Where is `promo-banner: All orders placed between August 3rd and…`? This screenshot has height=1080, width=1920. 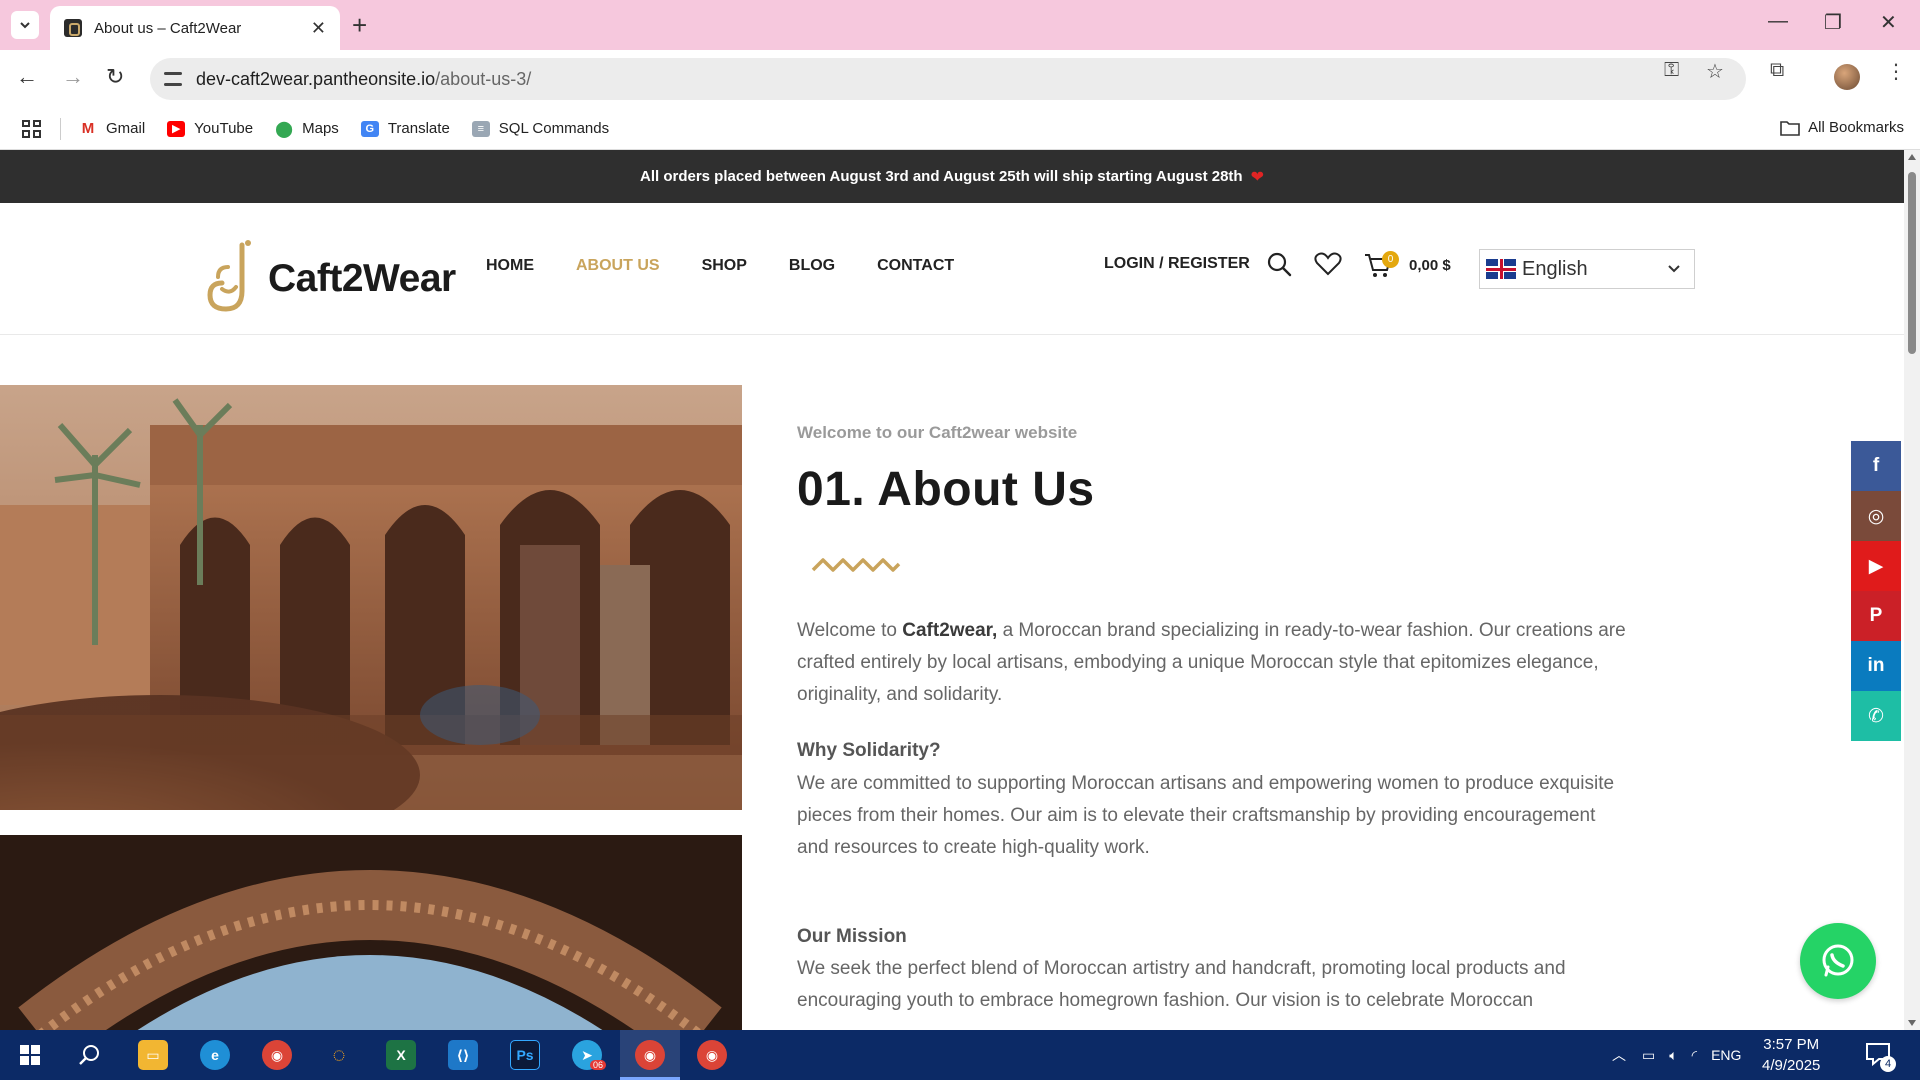
promo-banner: All orders placed between August 3rd and… is located at coordinates (952, 176).